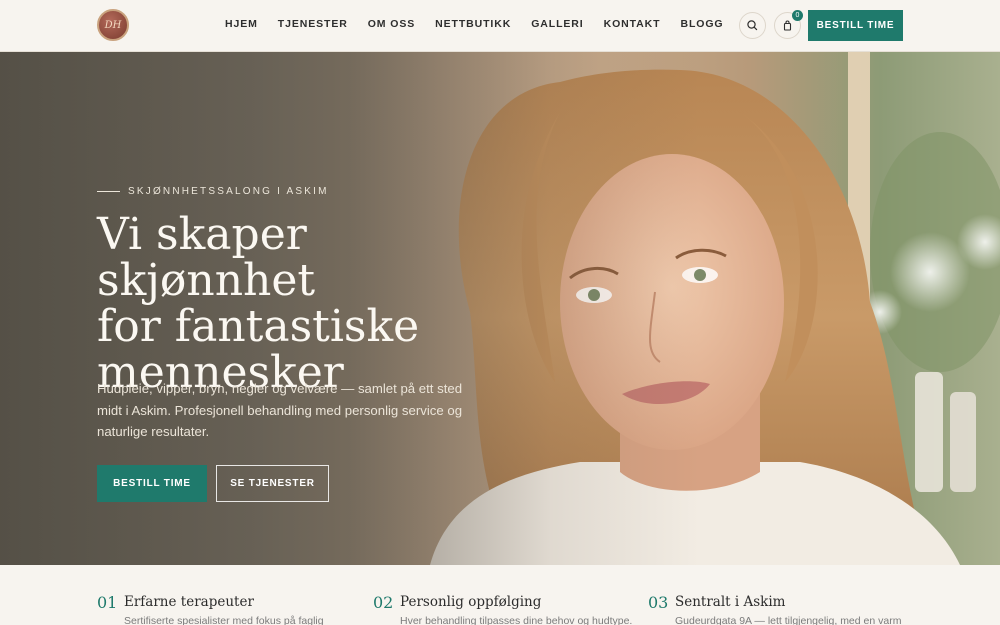 The image size is (1000, 625). Describe the element at coordinates (206, 257) in the screenshot. I see `hero-title-line-1: Vi skaper skjønnhet` at that location.